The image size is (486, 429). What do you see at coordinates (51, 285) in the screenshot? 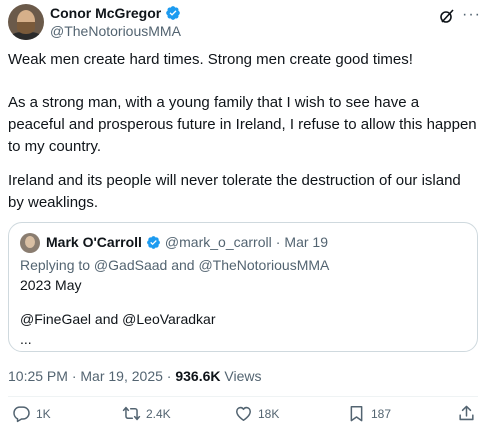
I see `quote-line: 2023 May` at bounding box center [51, 285].